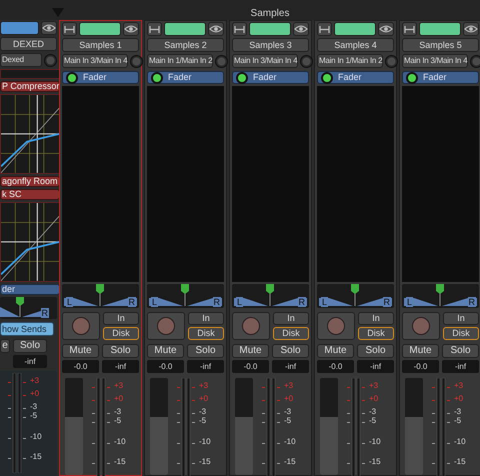 Image resolution: width=480 pixels, height=476 pixels. What do you see at coordinates (203, 399) in the screenshot?
I see `meter-scale-label: +0` at bounding box center [203, 399].